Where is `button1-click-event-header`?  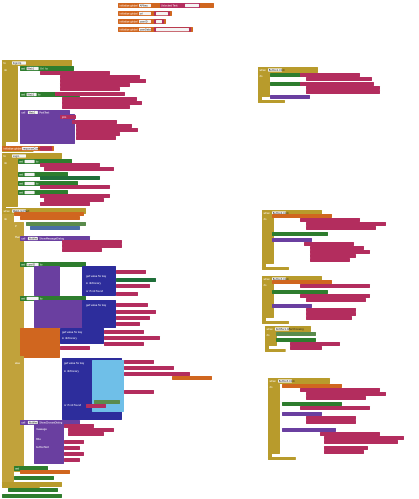
button1-click-event-header is located at coordinates (288, 70).